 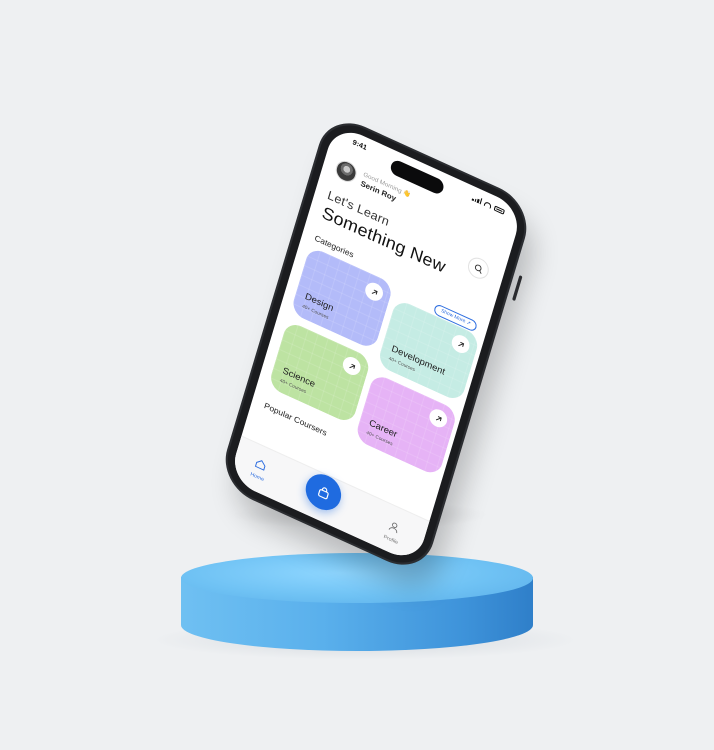 What do you see at coordinates (407, 194) in the screenshot?
I see `wave-emoji: 👋` at bounding box center [407, 194].